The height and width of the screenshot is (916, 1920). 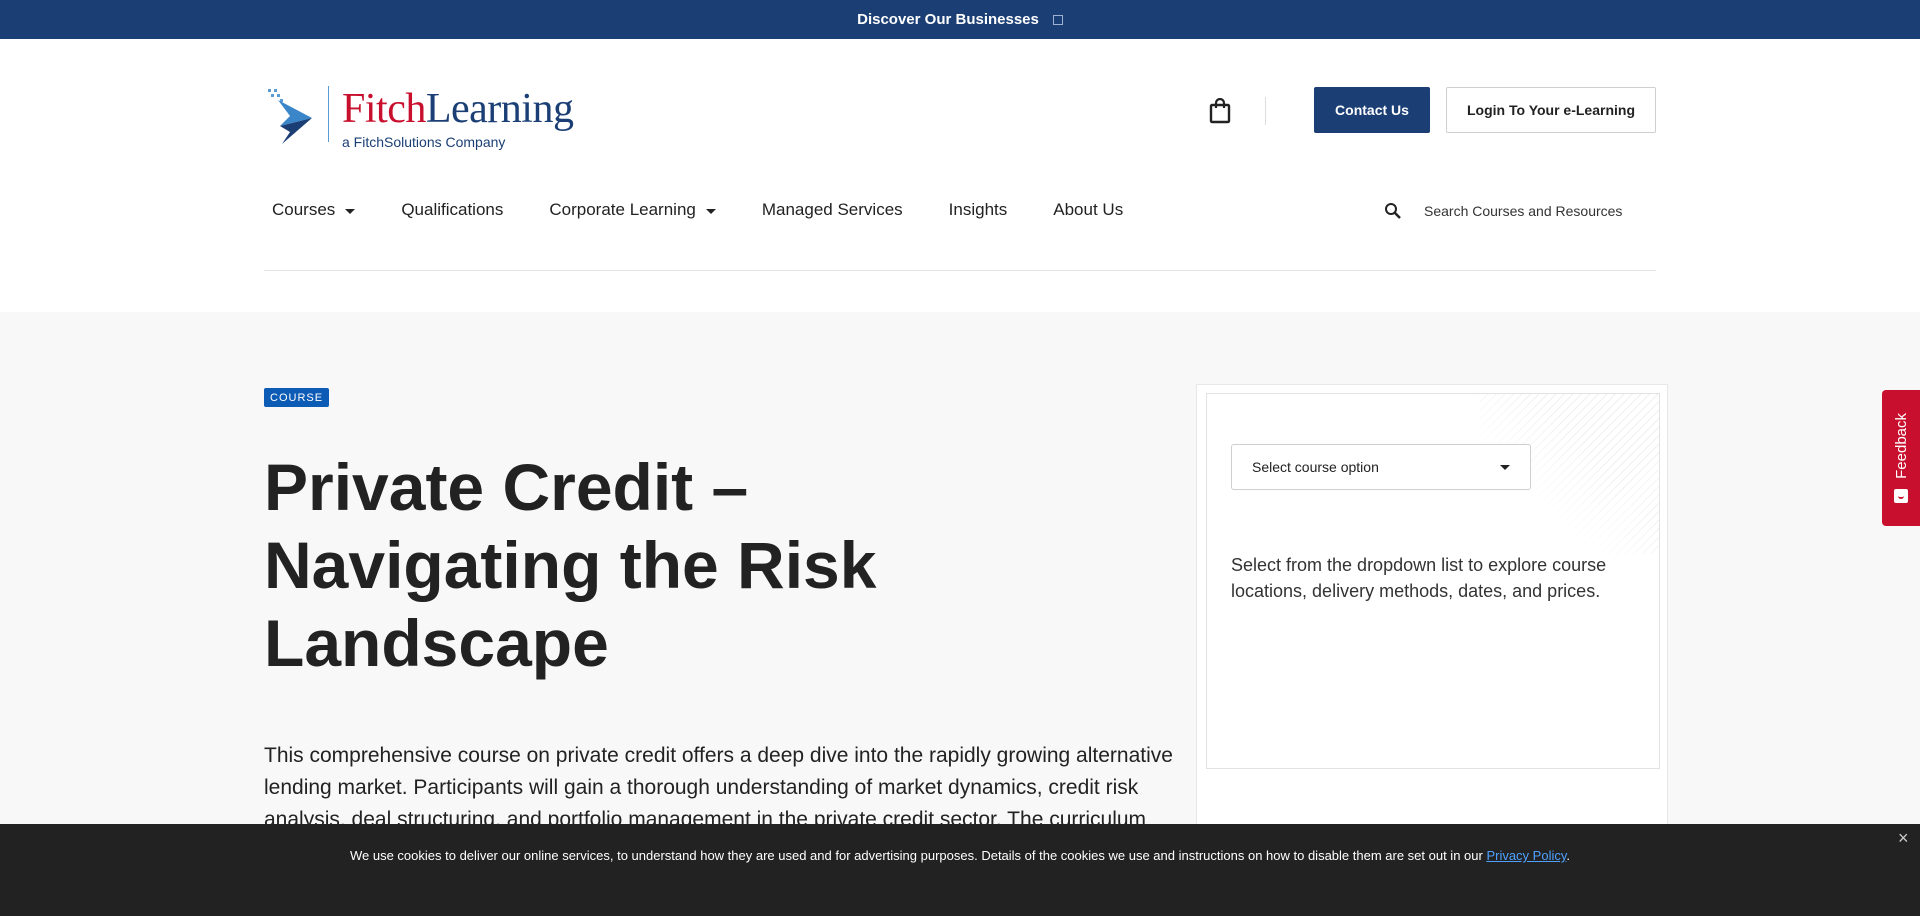 What do you see at coordinates (1534, 211) in the screenshot?
I see `search-input` at bounding box center [1534, 211].